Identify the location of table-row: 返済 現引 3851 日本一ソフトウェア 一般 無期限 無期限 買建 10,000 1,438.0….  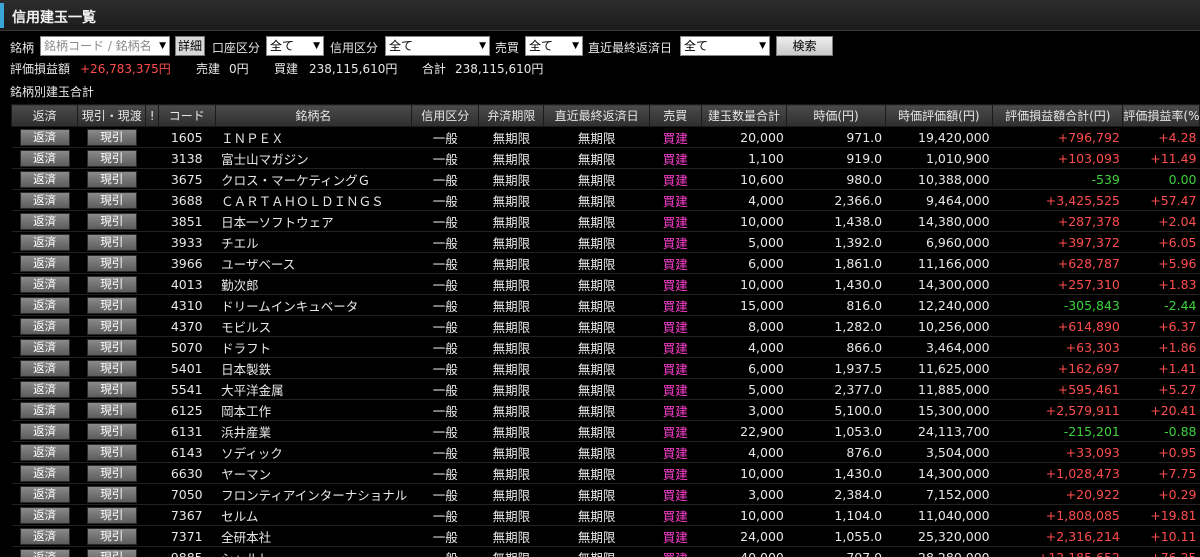
(605, 221).